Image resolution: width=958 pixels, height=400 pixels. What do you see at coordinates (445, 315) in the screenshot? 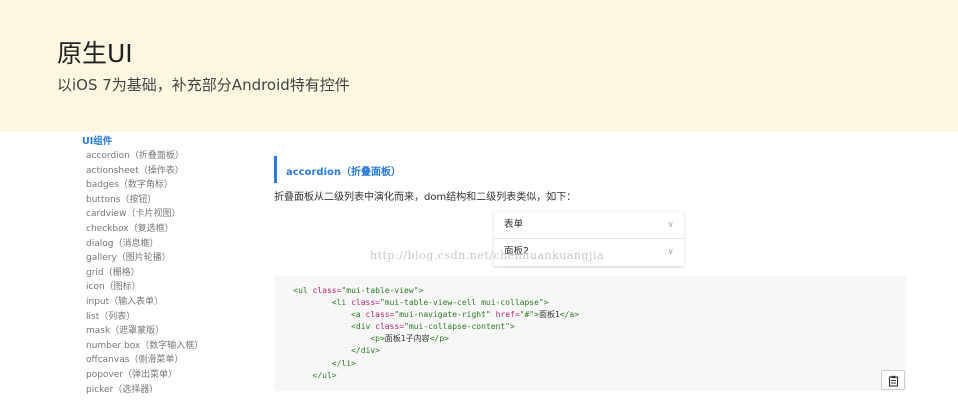
I see `code-token: "mui-navigate-right"` at bounding box center [445, 315].